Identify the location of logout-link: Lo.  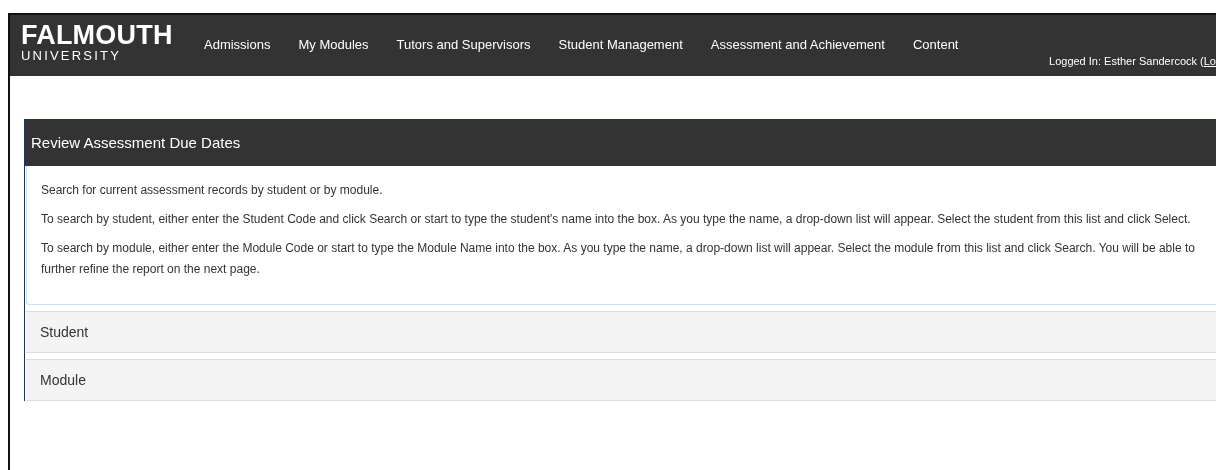
(1209, 61).